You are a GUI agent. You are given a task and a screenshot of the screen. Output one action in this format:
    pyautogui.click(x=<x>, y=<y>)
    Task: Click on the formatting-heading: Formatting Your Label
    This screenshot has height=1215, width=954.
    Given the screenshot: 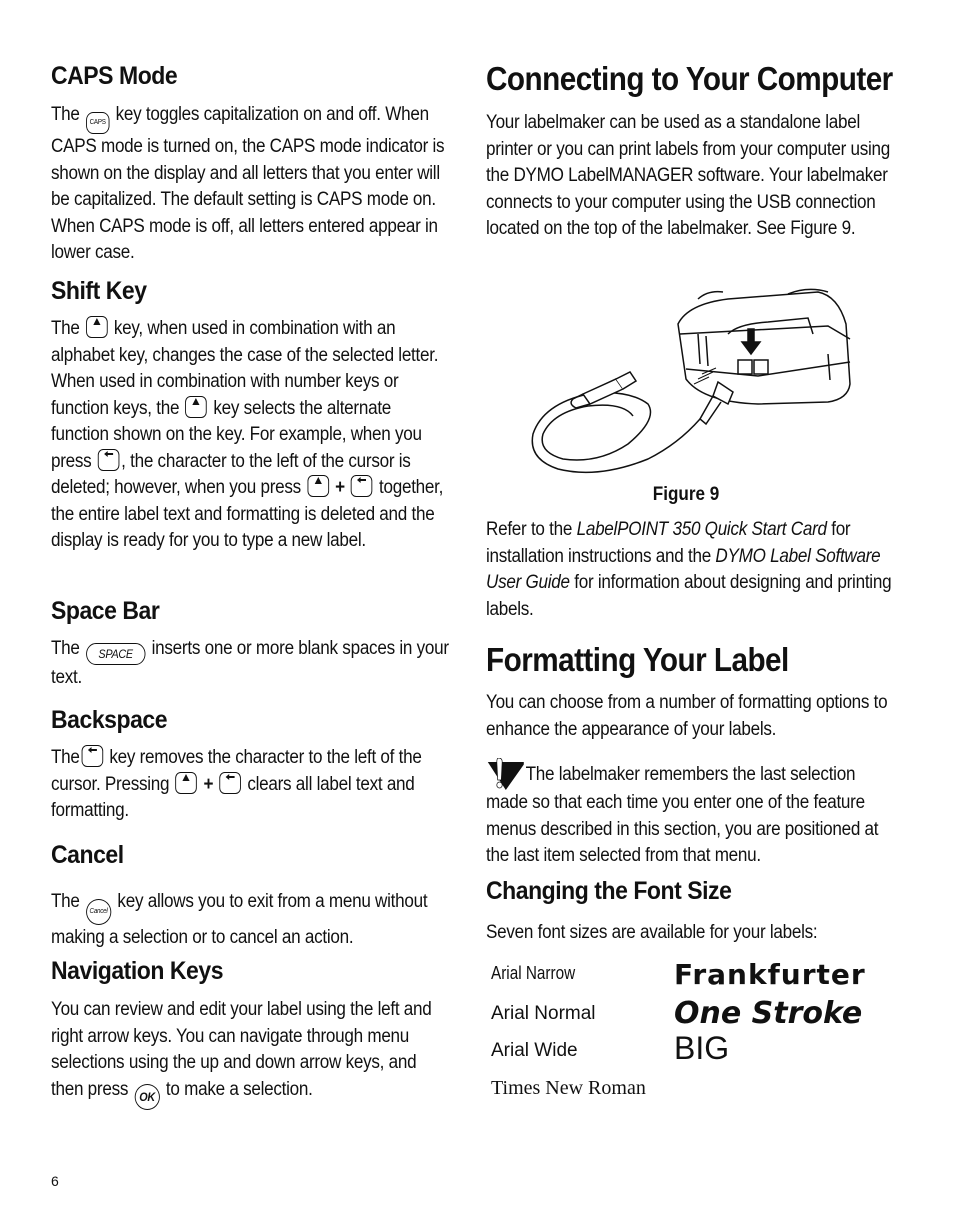 What is the action you would take?
    pyautogui.click(x=637, y=659)
    